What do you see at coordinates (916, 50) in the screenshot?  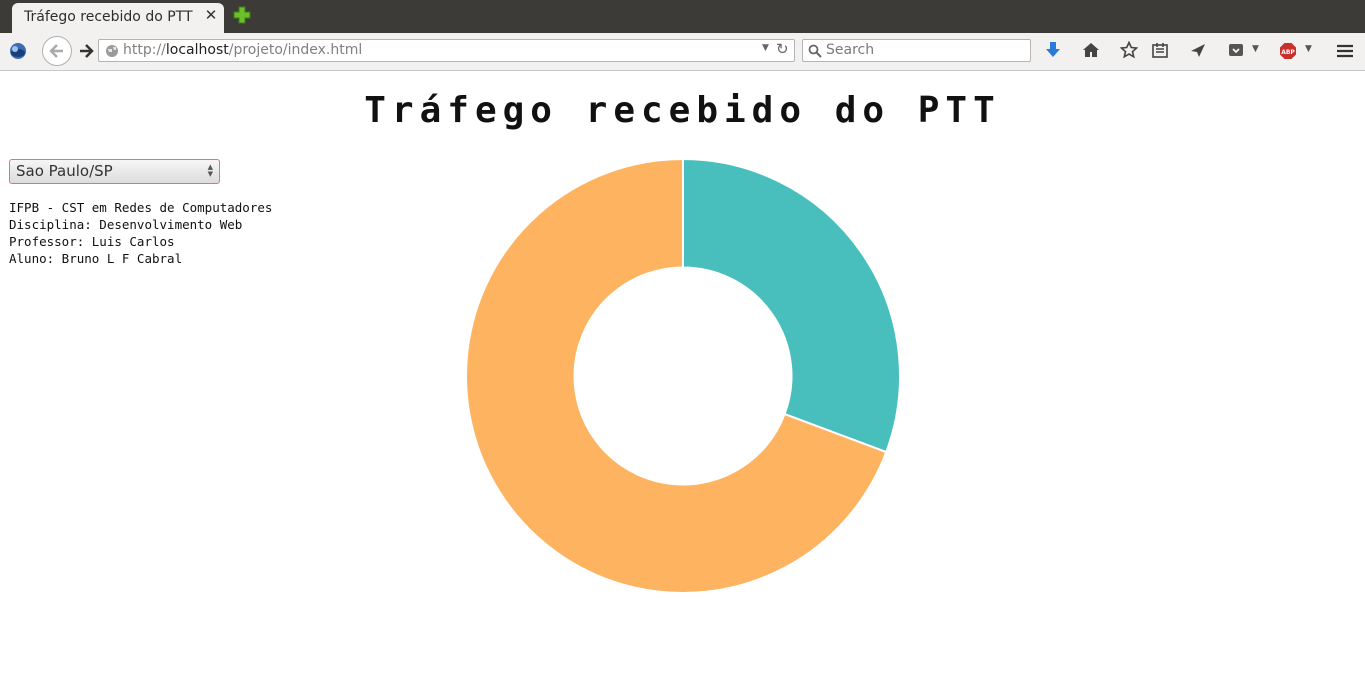 I see `search-bar: Search` at bounding box center [916, 50].